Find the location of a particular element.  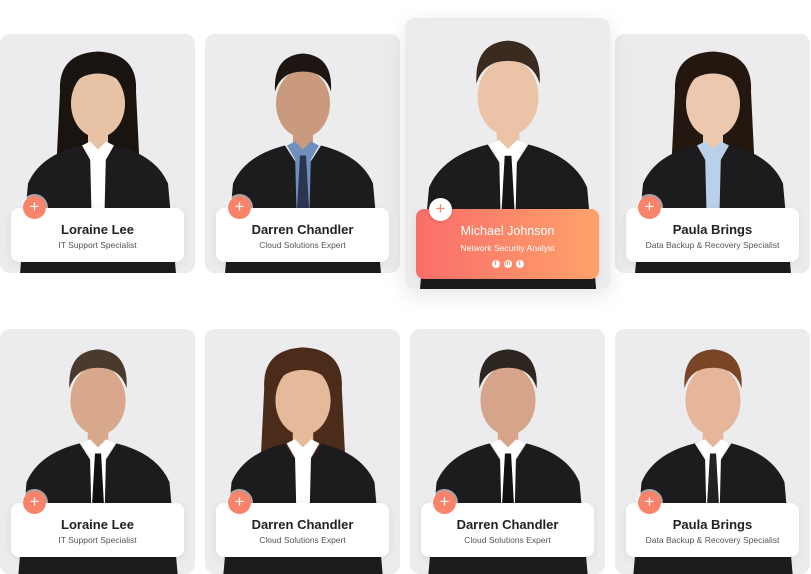

social-links: f in t is located at coordinates (507, 264).